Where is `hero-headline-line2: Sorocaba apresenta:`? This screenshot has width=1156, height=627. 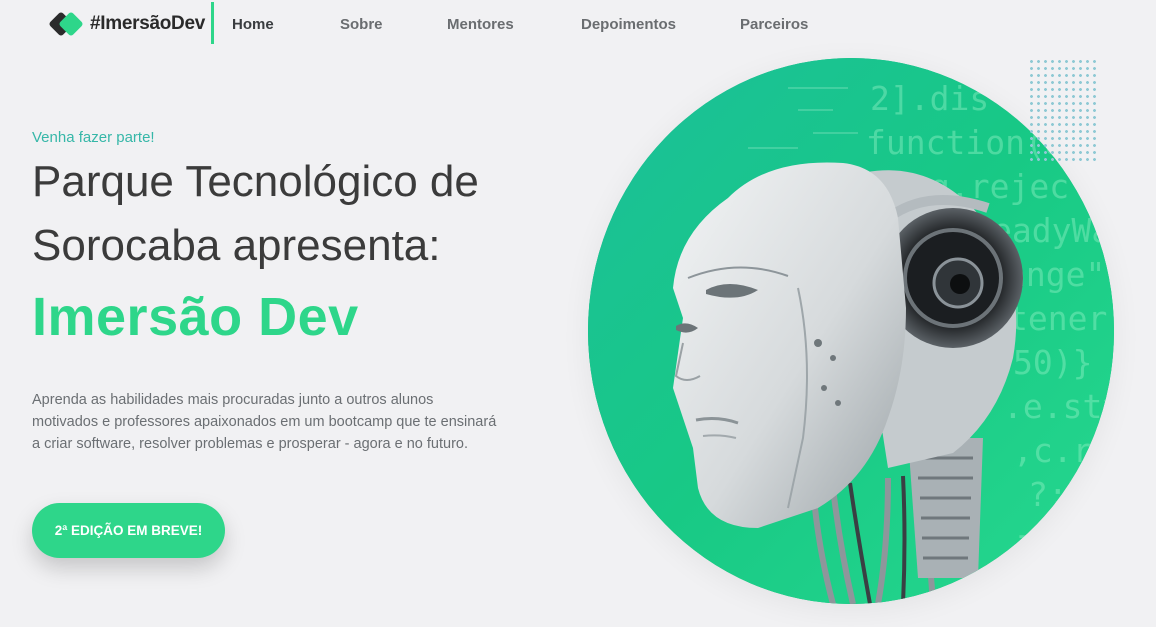
hero-headline-line2: Sorocaba apresenta: is located at coordinates (236, 245).